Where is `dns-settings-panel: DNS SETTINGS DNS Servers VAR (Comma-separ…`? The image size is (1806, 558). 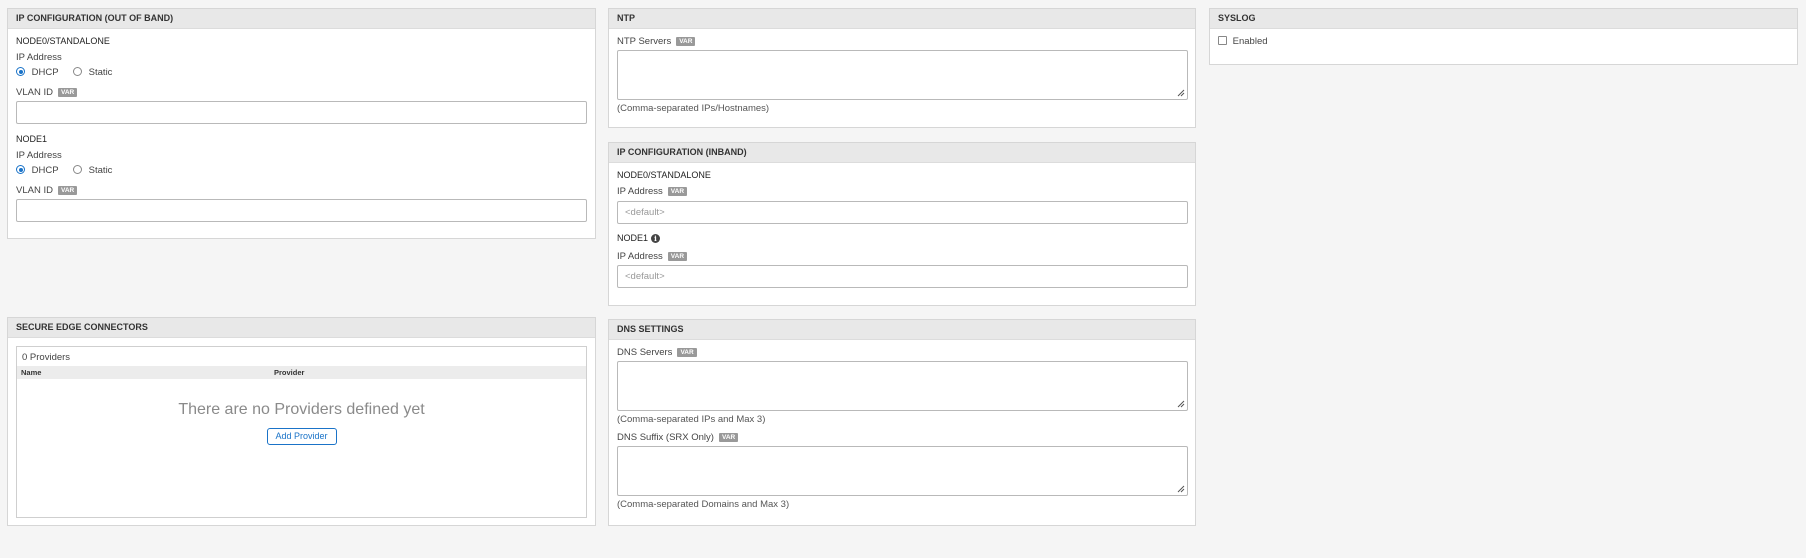 dns-settings-panel: DNS SETTINGS DNS Servers VAR (Comma-separ… is located at coordinates (902, 422).